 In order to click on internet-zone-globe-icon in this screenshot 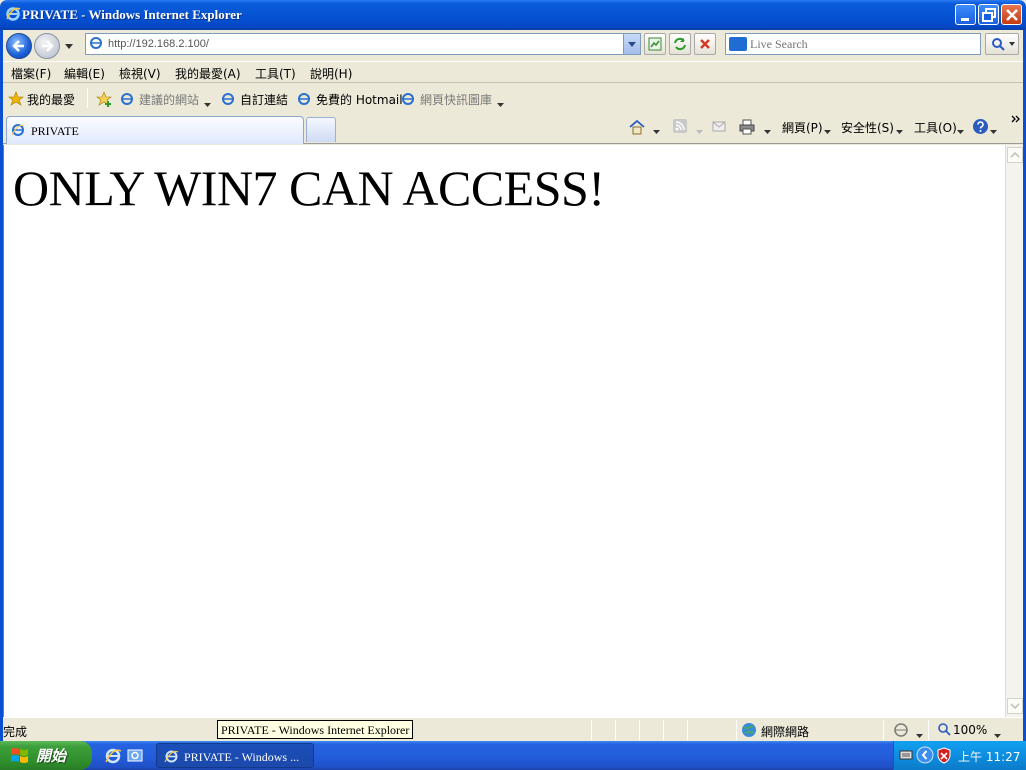, I will do `click(749, 731)`.